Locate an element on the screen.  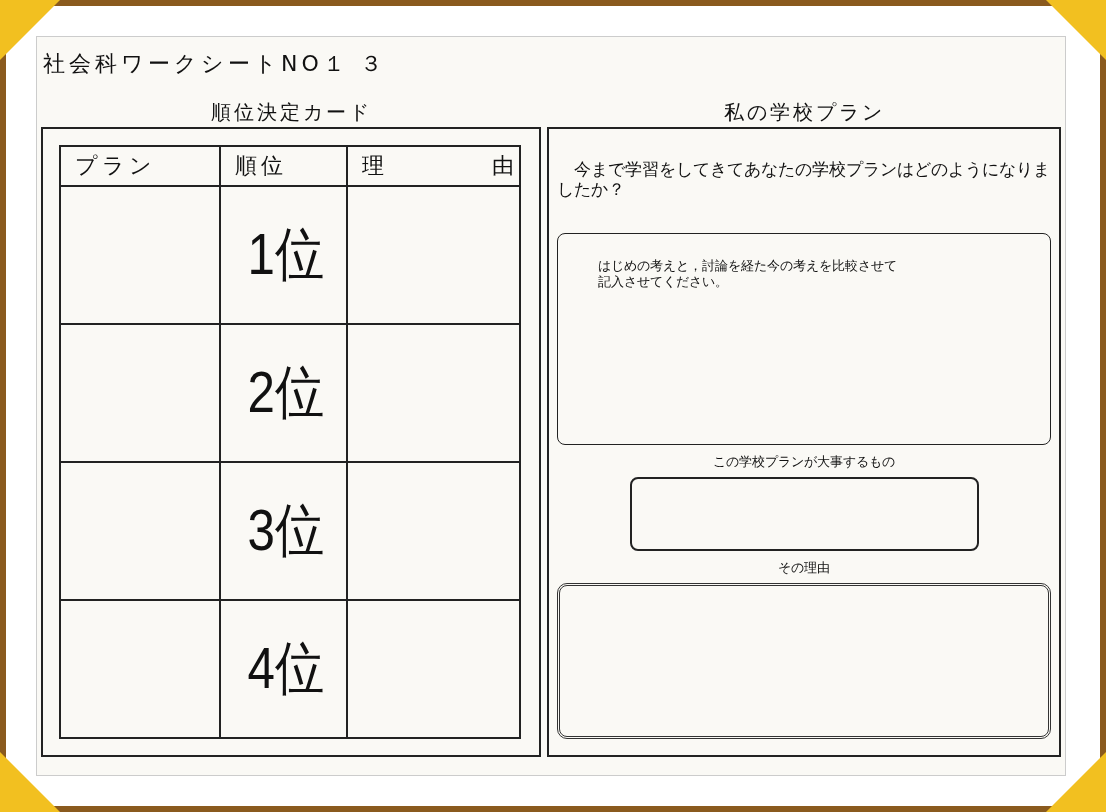
section-heading: 順位決定カード is located at coordinates (291, 112).